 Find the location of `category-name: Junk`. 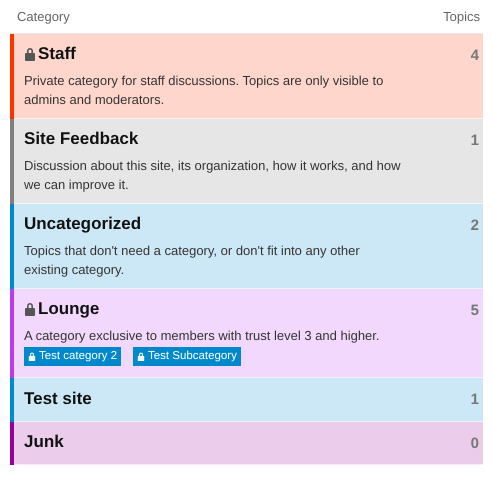

category-name: Junk is located at coordinates (44, 441).